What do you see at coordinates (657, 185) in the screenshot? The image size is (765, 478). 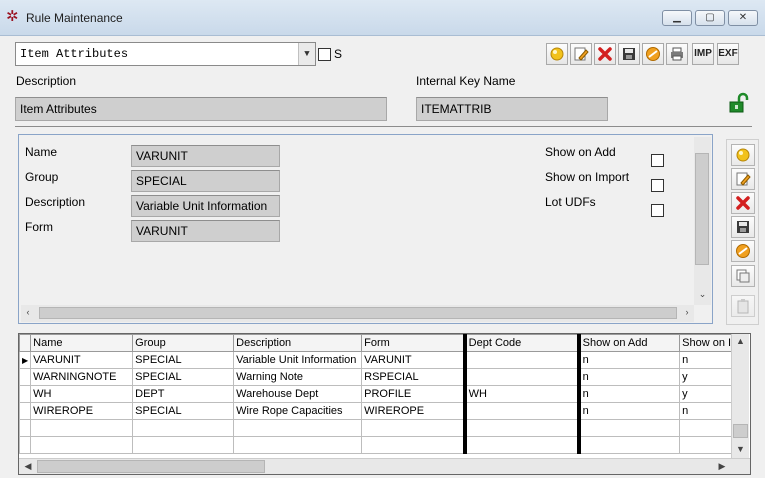 I see `show-on-import-checkbox` at bounding box center [657, 185].